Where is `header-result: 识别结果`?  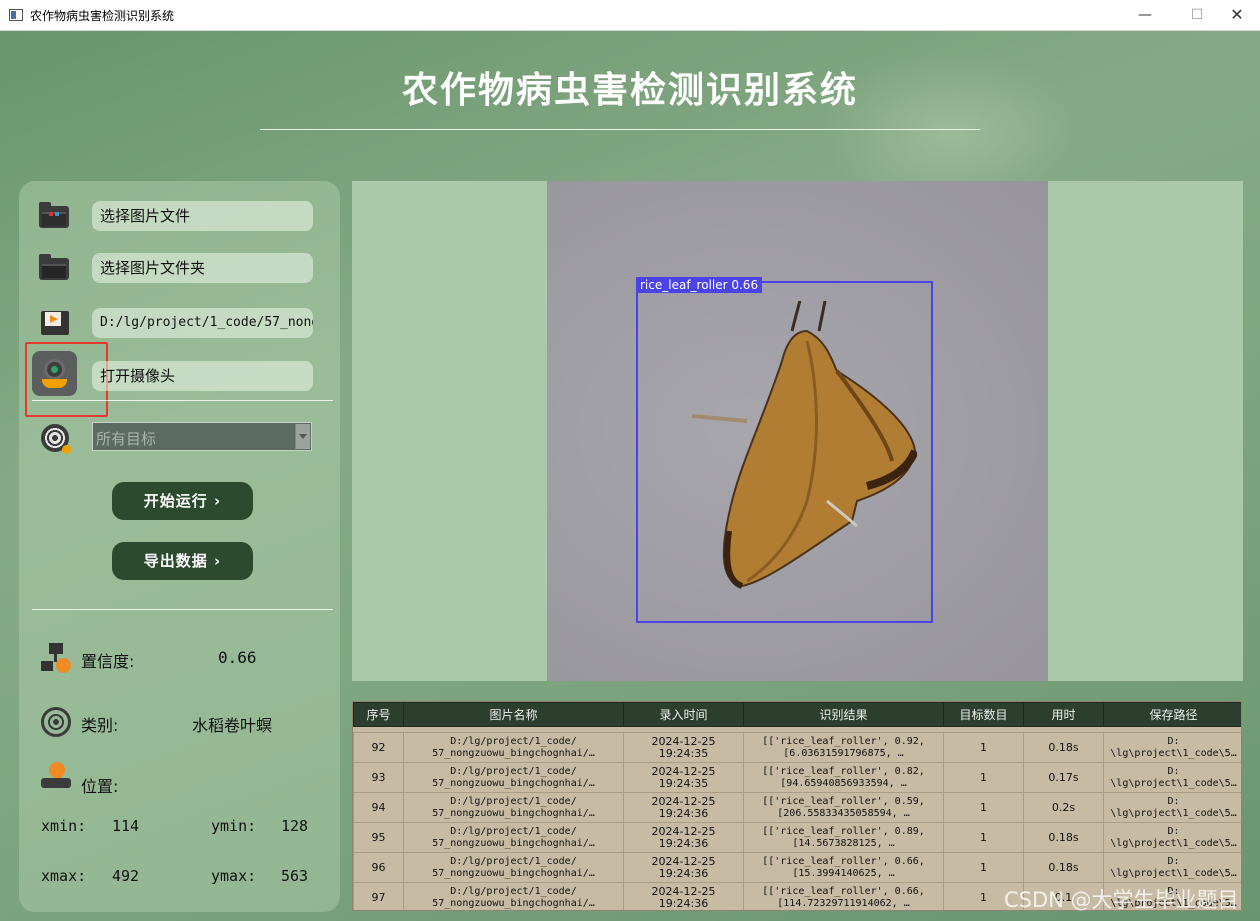
header-result: 识别结果 is located at coordinates (843, 714).